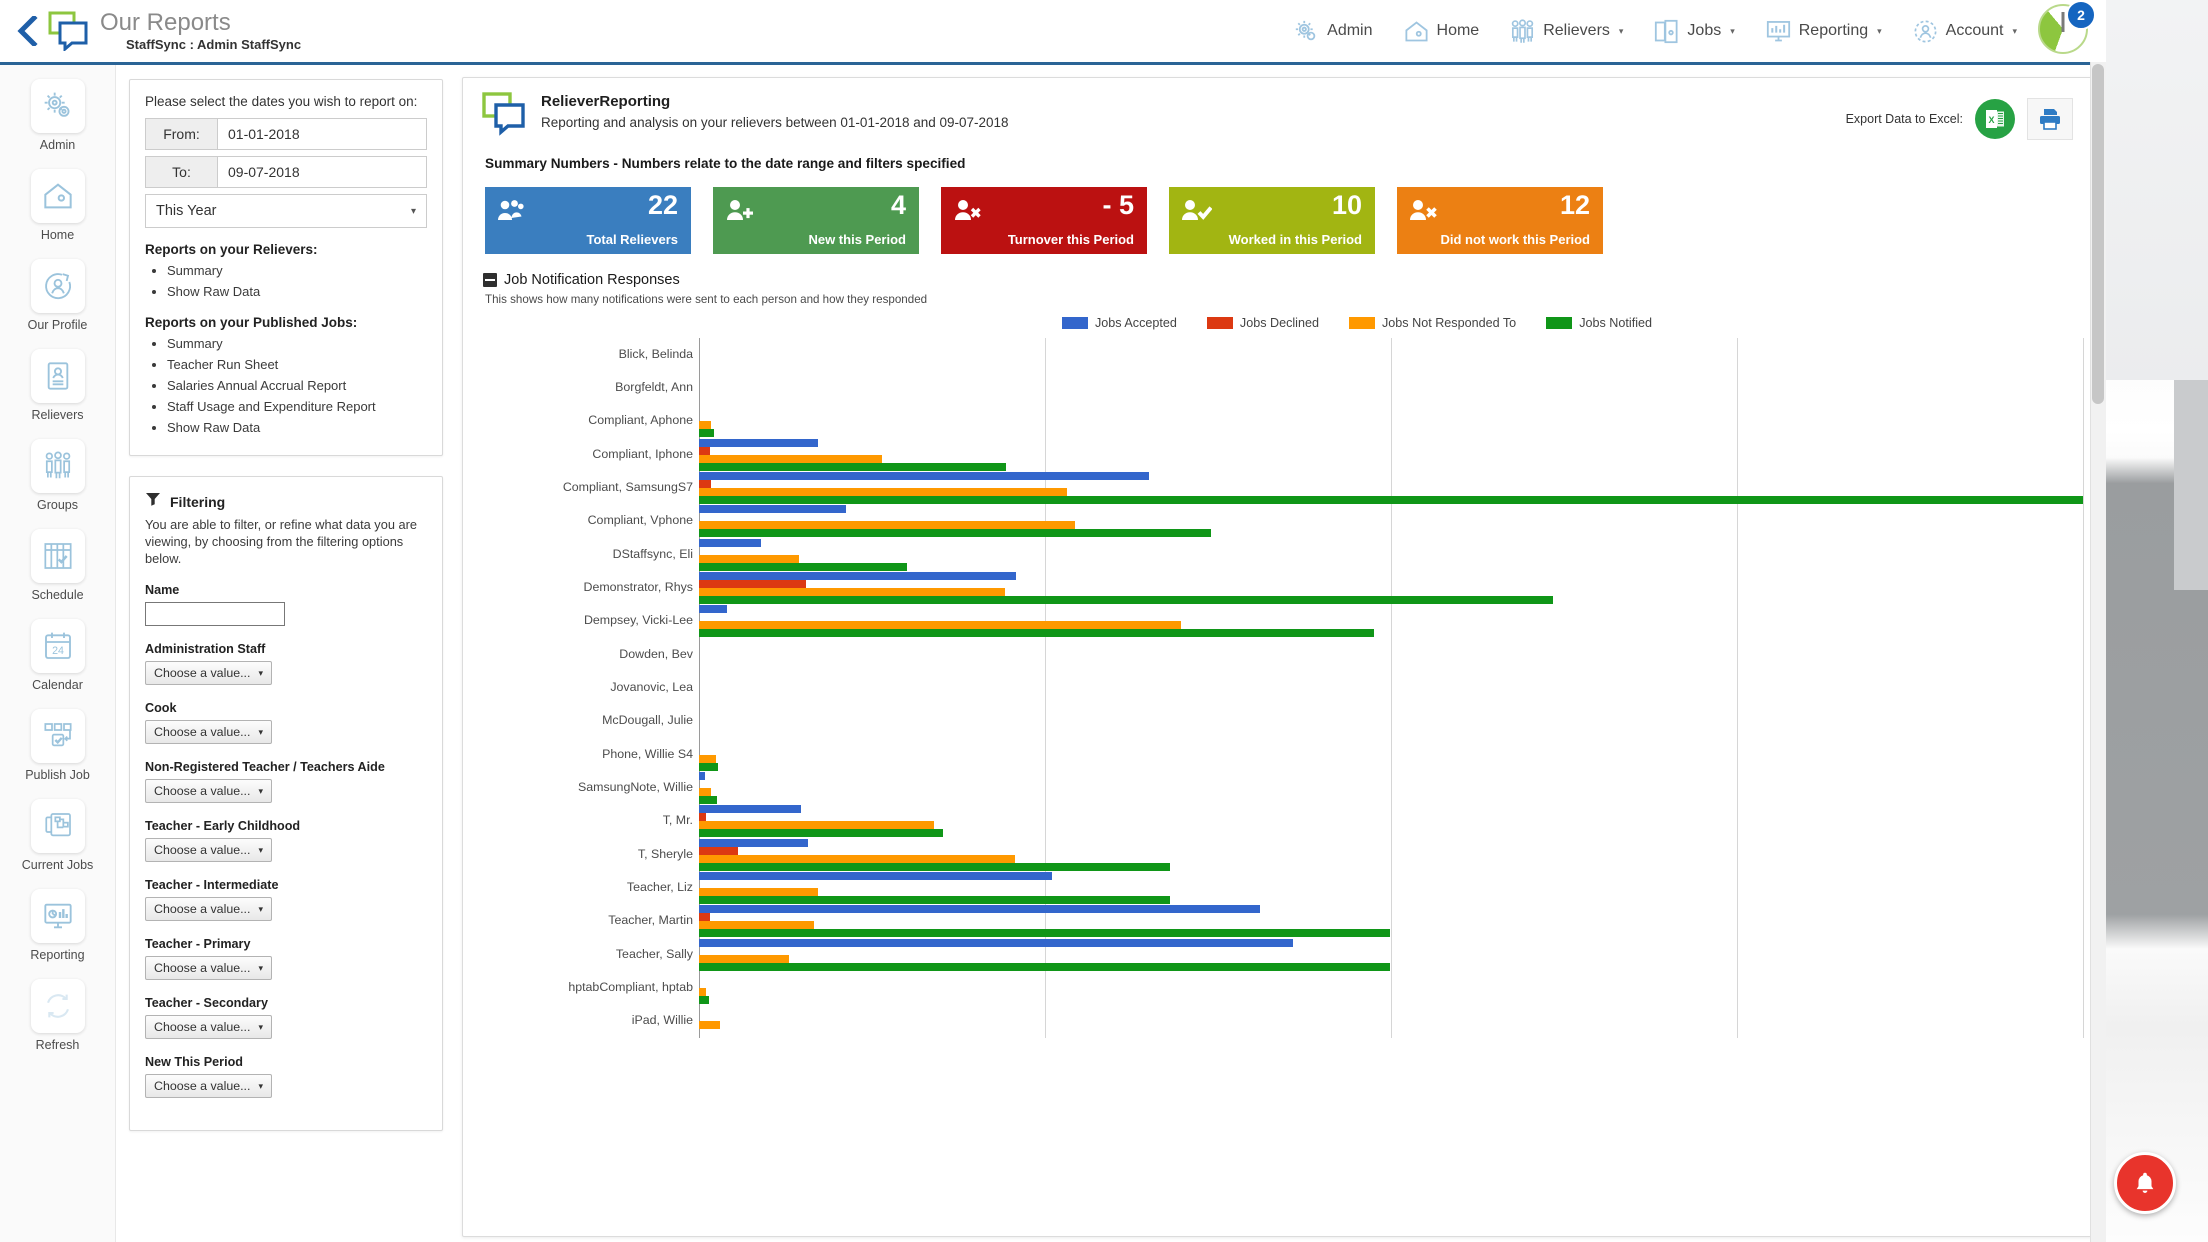 The width and height of the screenshot is (2208, 1242). Describe the element at coordinates (57, 925) in the screenshot. I see `sidebar-item-reporting: Reporting` at that location.